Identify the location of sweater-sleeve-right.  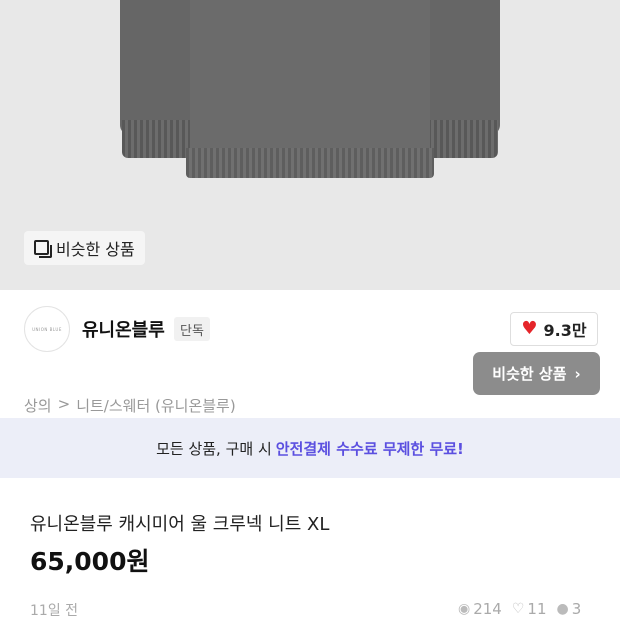
(465, 67).